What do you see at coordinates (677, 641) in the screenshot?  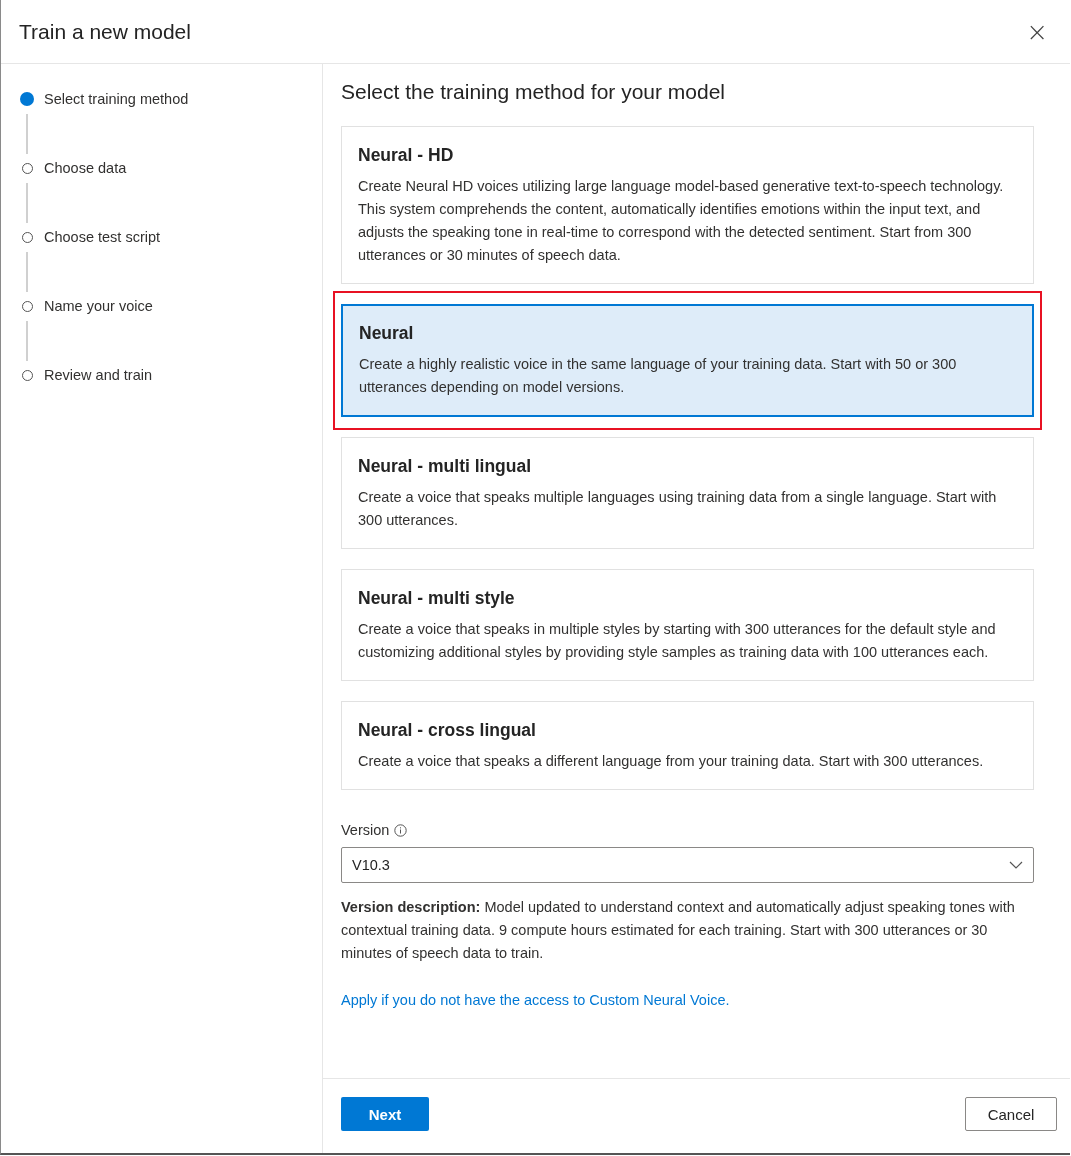 I see `method-description: Create a voice that speaks in multiple styles by starting with 300 utterances for the default style and customizing additional styles by providing style samples as training data with 100 utterances each.` at bounding box center [677, 641].